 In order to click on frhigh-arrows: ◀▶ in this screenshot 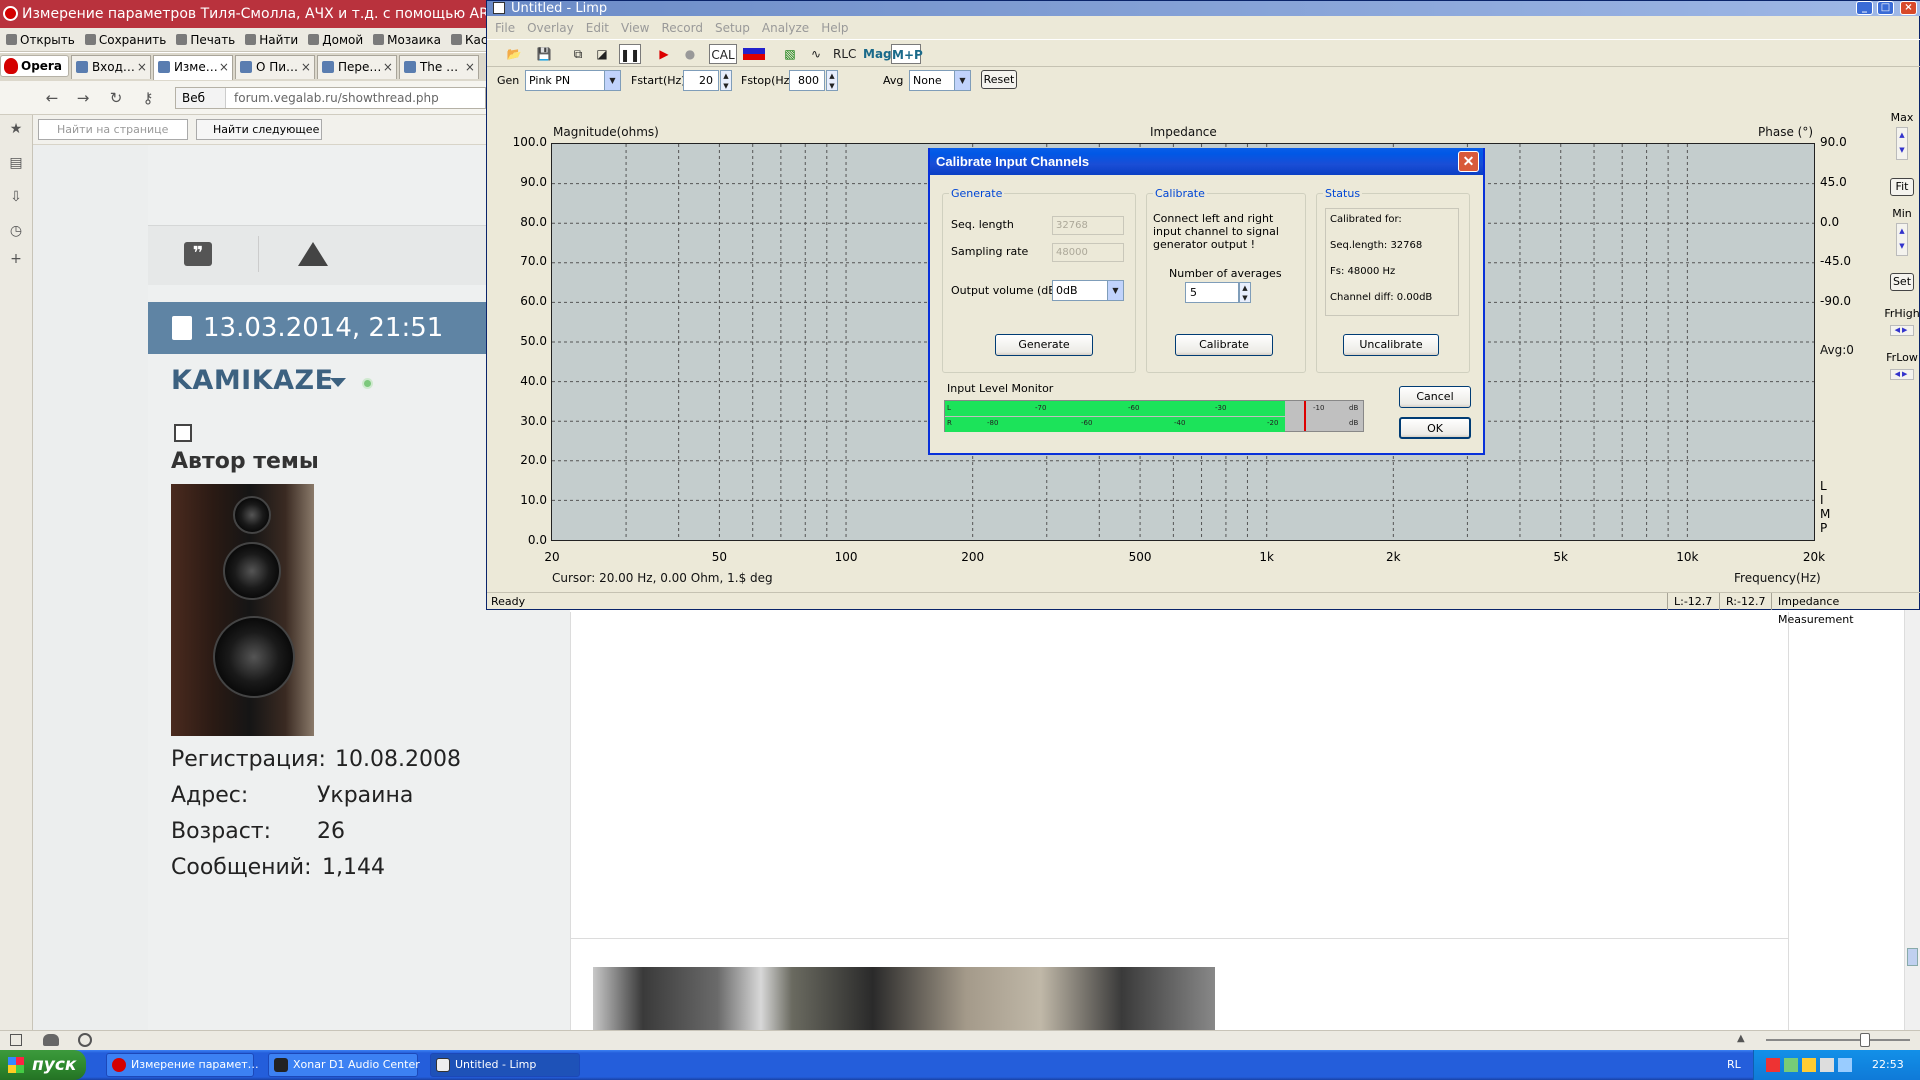, I will do `click(1902, 330)`.